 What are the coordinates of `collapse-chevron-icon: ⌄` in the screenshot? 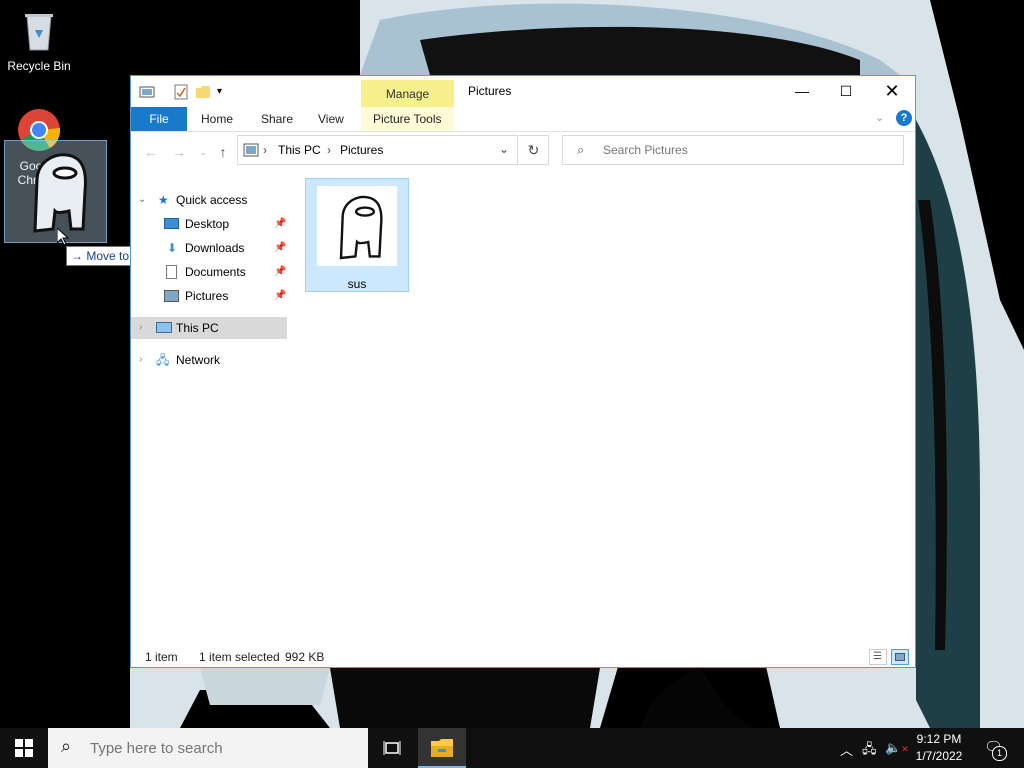 It's located at (142, 200).